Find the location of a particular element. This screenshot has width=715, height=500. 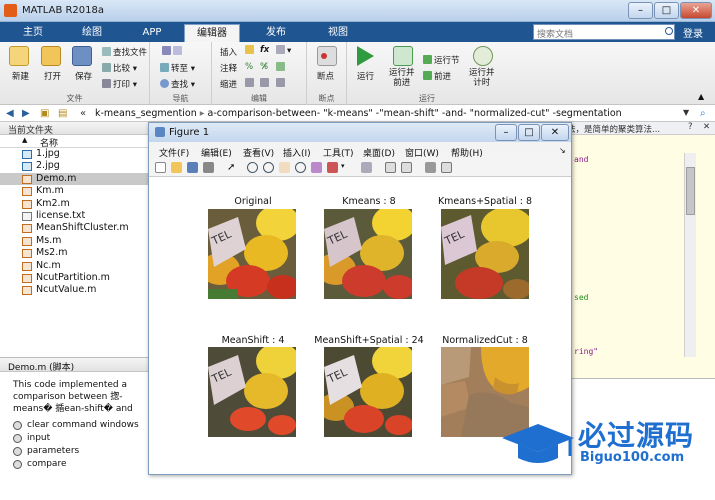

save-figure-icon is located at coordinates (192, 167).